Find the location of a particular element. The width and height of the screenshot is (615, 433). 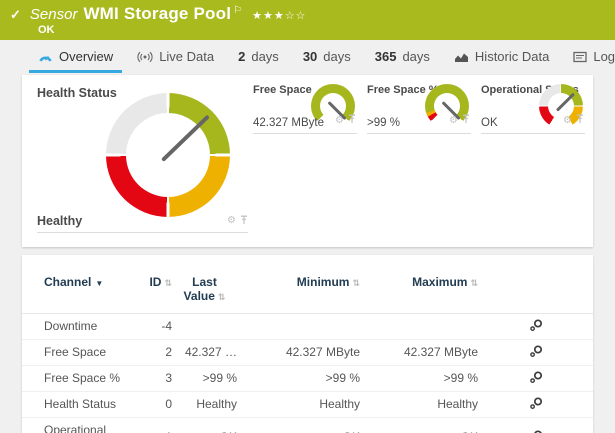

channel-last-value: Healthy is located at coordinates (204, 404).